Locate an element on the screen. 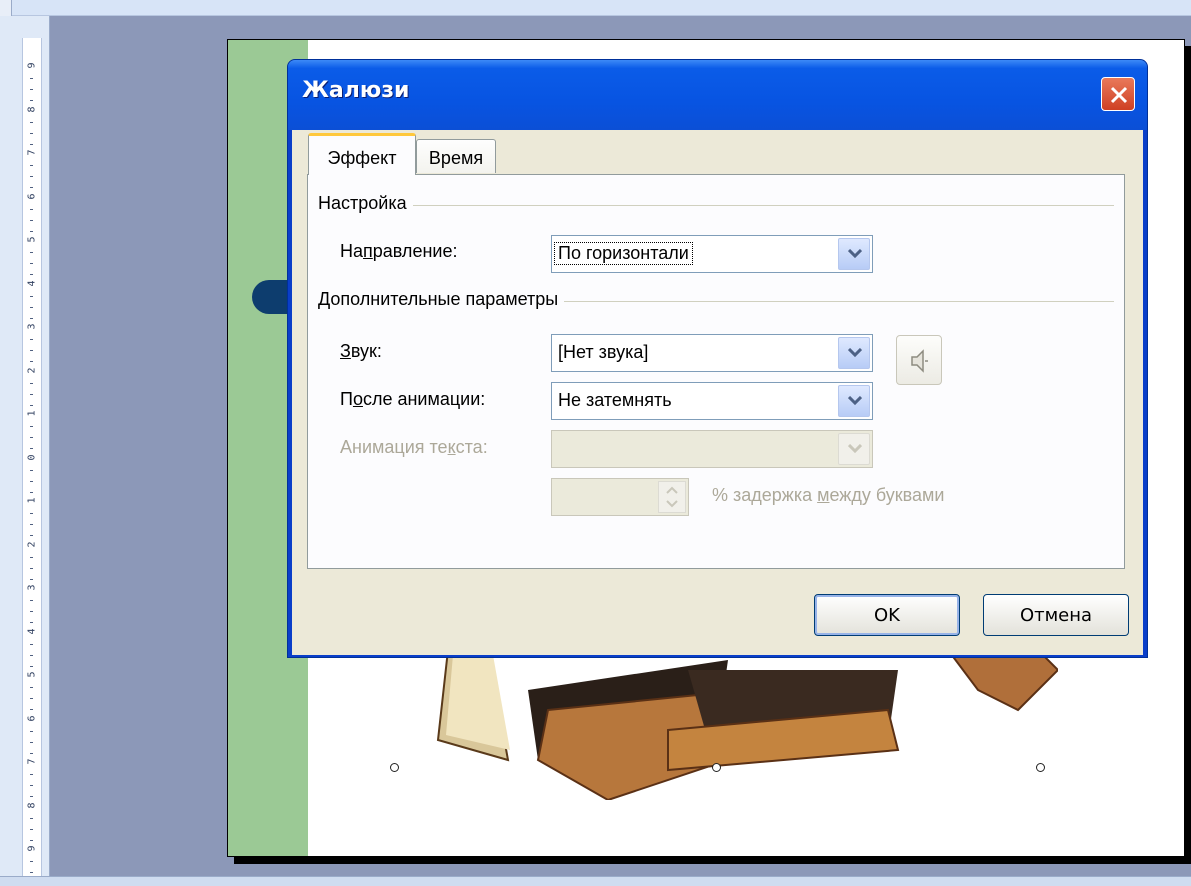  selection-handle-center is located at coordinates (716, 767).